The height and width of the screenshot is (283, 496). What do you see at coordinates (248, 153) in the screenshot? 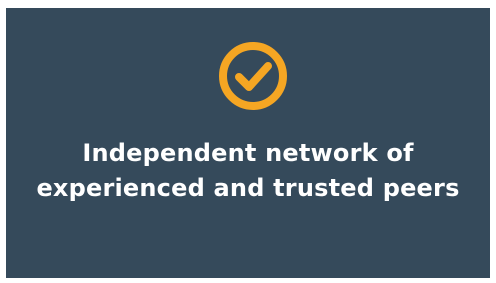
I see `headline-line-1: Independent network of` at bounding box center [248, 153].